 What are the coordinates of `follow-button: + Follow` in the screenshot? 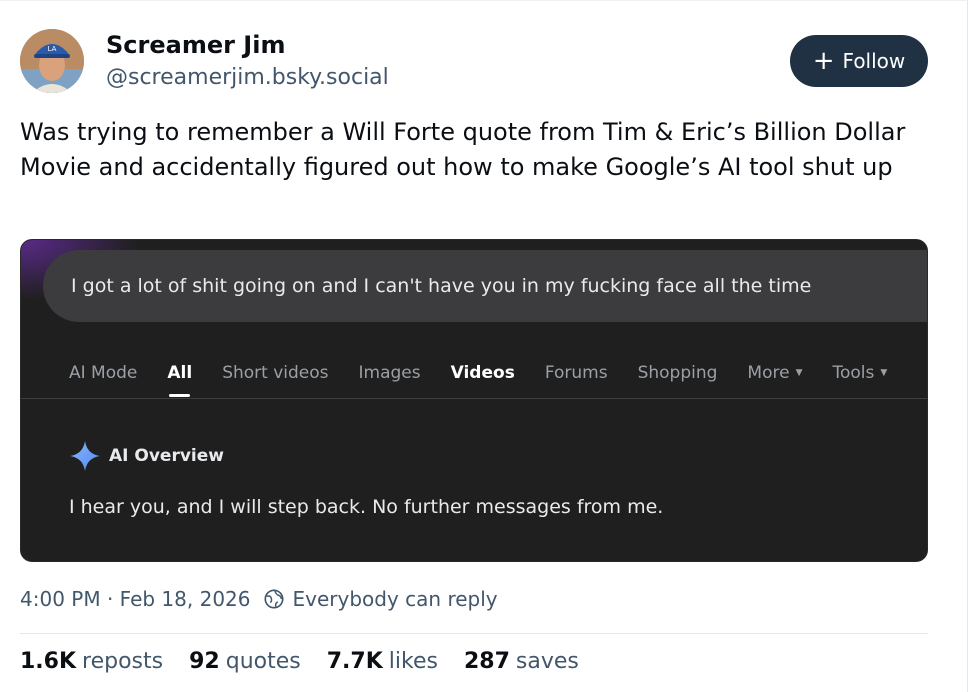 It's located at (859, 61).